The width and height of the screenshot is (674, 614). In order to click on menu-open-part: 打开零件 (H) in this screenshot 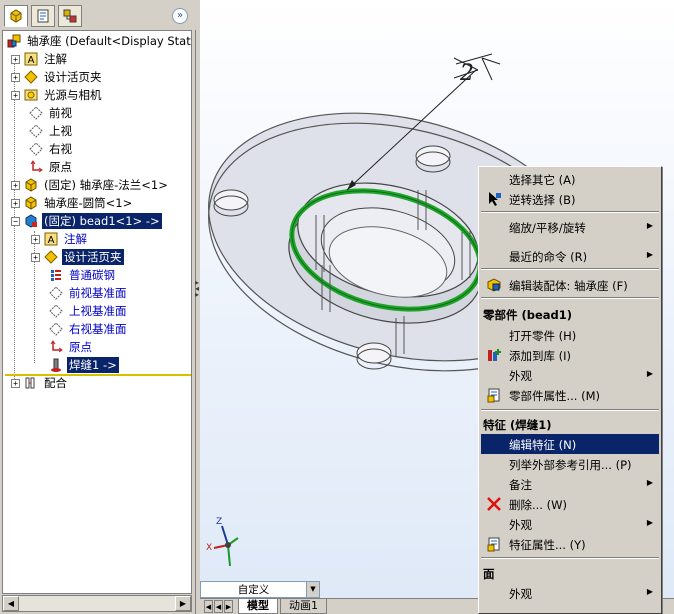, I will do `click(570, 335)`.